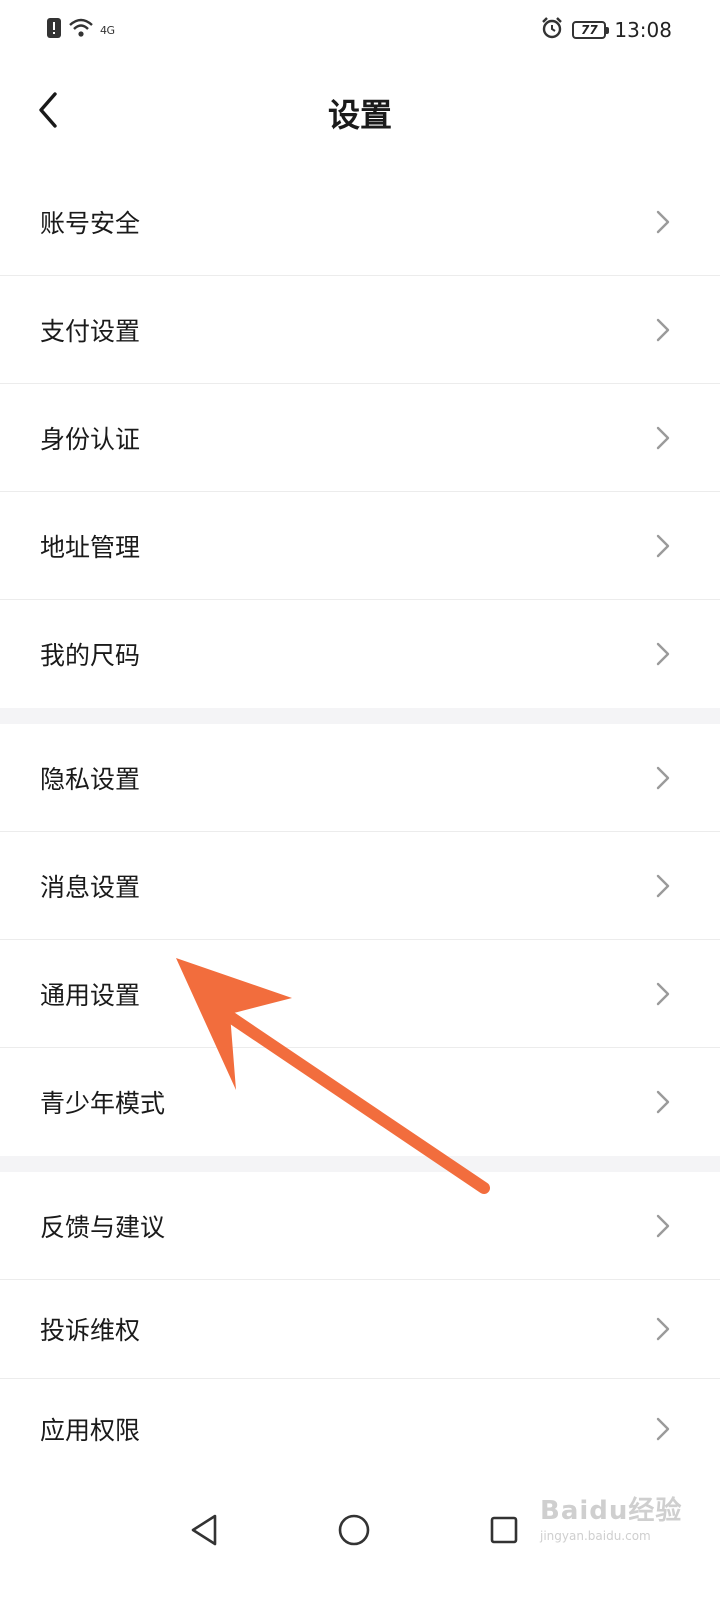 The width and height of the screenshot is (720, 1600). I want to click on page-title: 设置, so click(359, 115).